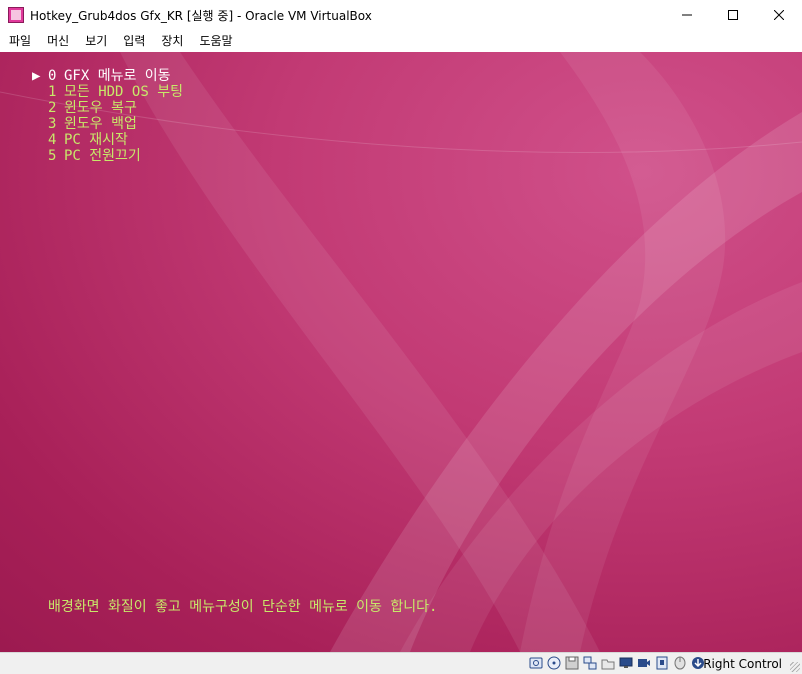 This screenshot has height=674, width=802. Describe the element at coordinates (134, 41) in the screenshot. I see `menu-input: 입력` at that location.